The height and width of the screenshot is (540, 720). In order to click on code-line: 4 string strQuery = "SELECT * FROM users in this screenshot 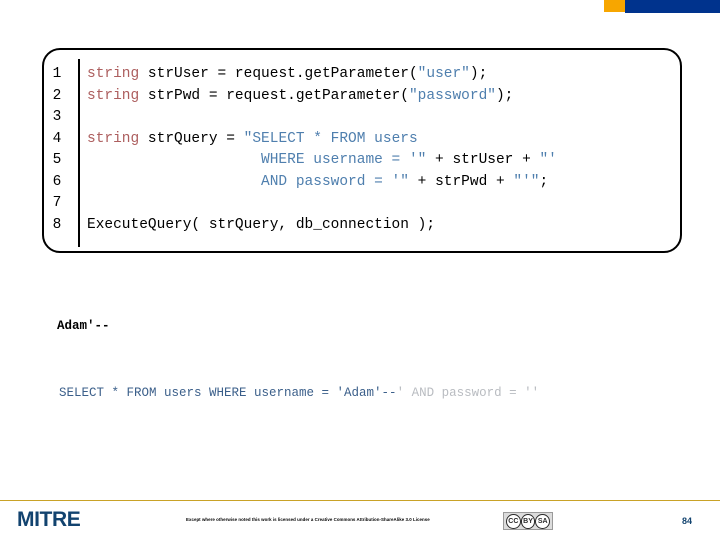, I will do `click(362, 140)`.